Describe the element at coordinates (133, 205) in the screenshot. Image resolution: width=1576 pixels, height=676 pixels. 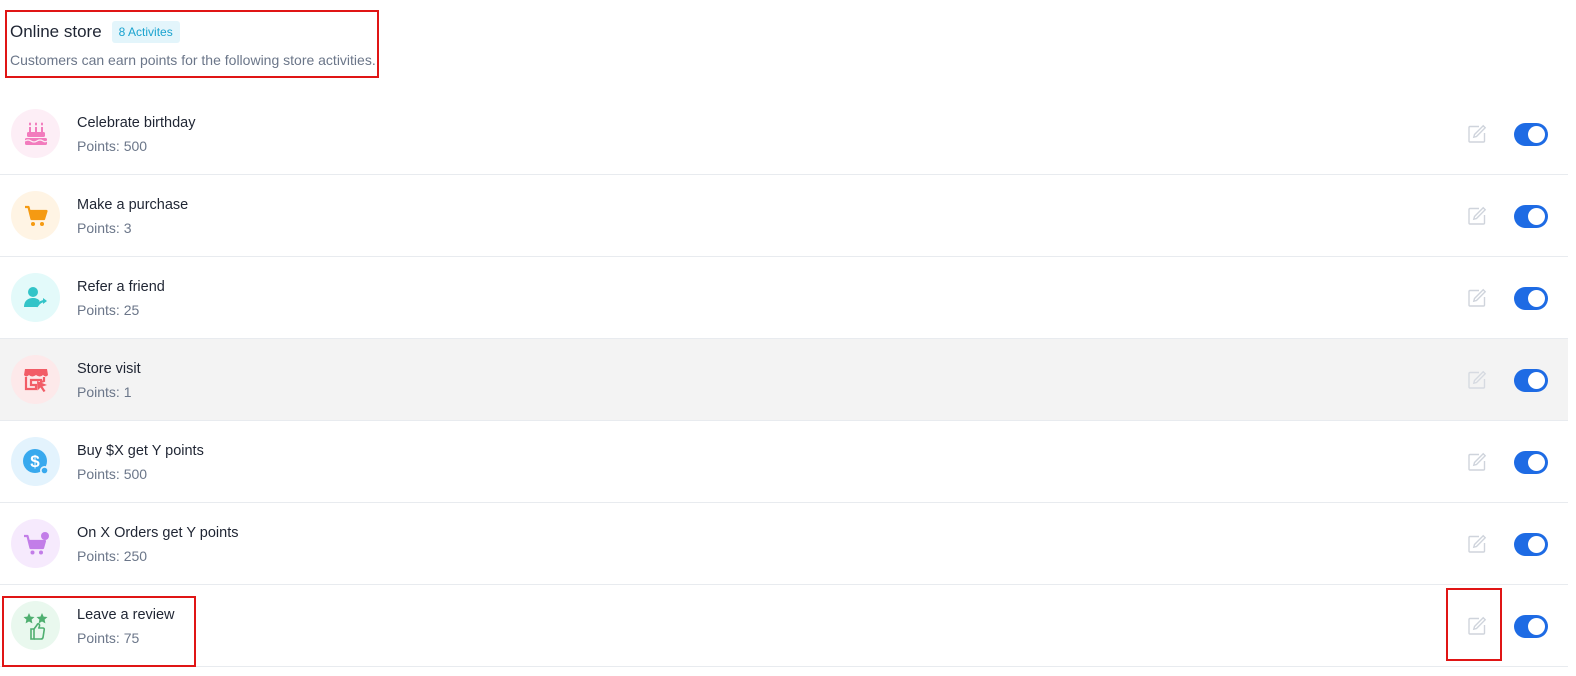
I see `activity-title: Make a purchase` at that location.